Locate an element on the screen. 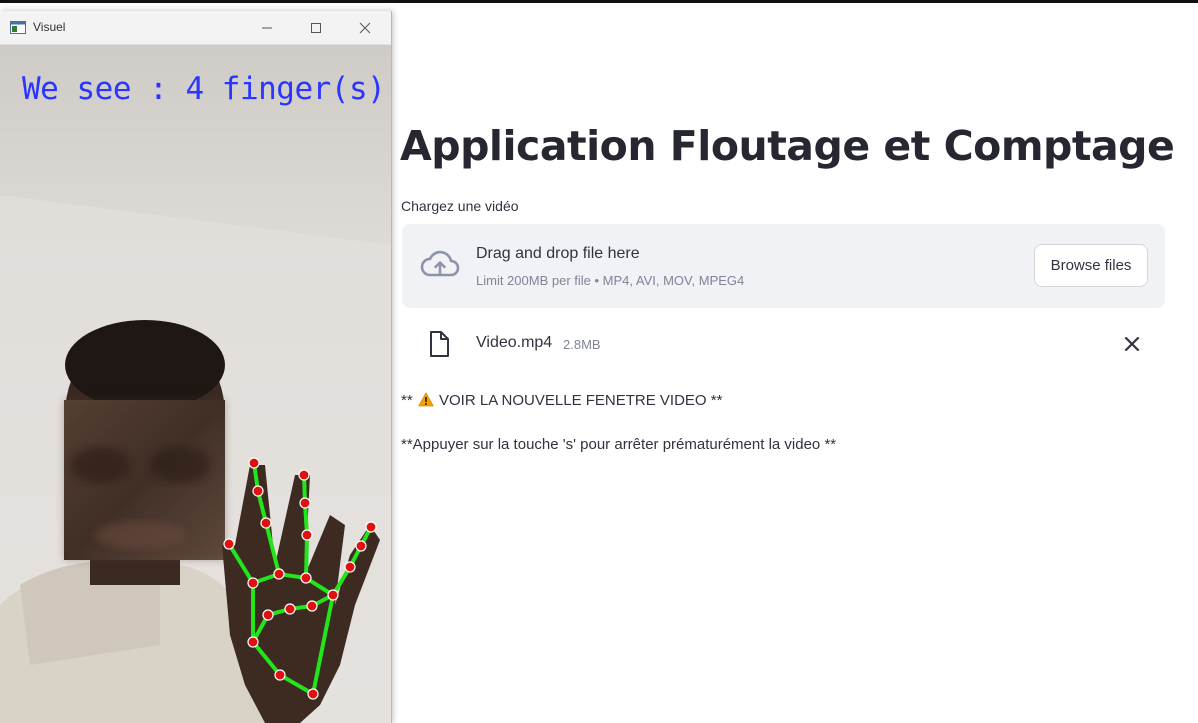 Image resolution: width=1198 pixels, height=723 pixels. warning-prefix: ** is located at coordinates (409, 400).